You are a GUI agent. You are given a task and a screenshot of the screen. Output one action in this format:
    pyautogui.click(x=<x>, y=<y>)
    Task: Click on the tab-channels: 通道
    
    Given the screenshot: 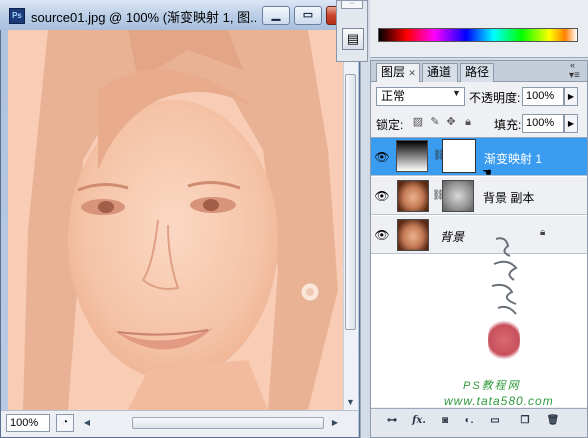 What is the action you would take?
    pyautogui.click(x=440, y=72)
    